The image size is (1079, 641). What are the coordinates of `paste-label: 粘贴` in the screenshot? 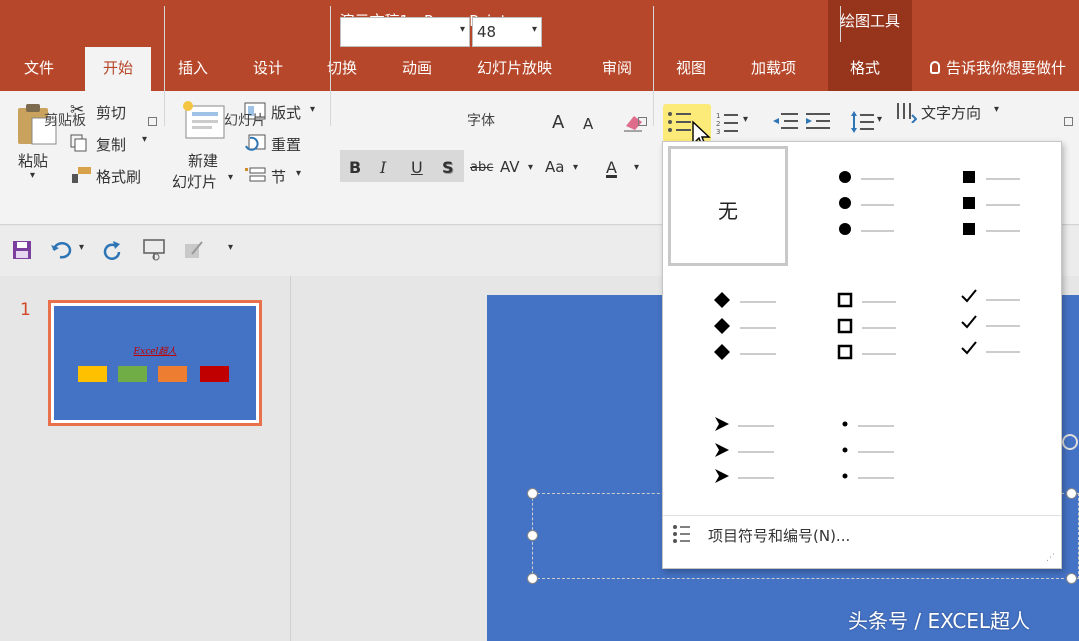 It's located at (33, 160).